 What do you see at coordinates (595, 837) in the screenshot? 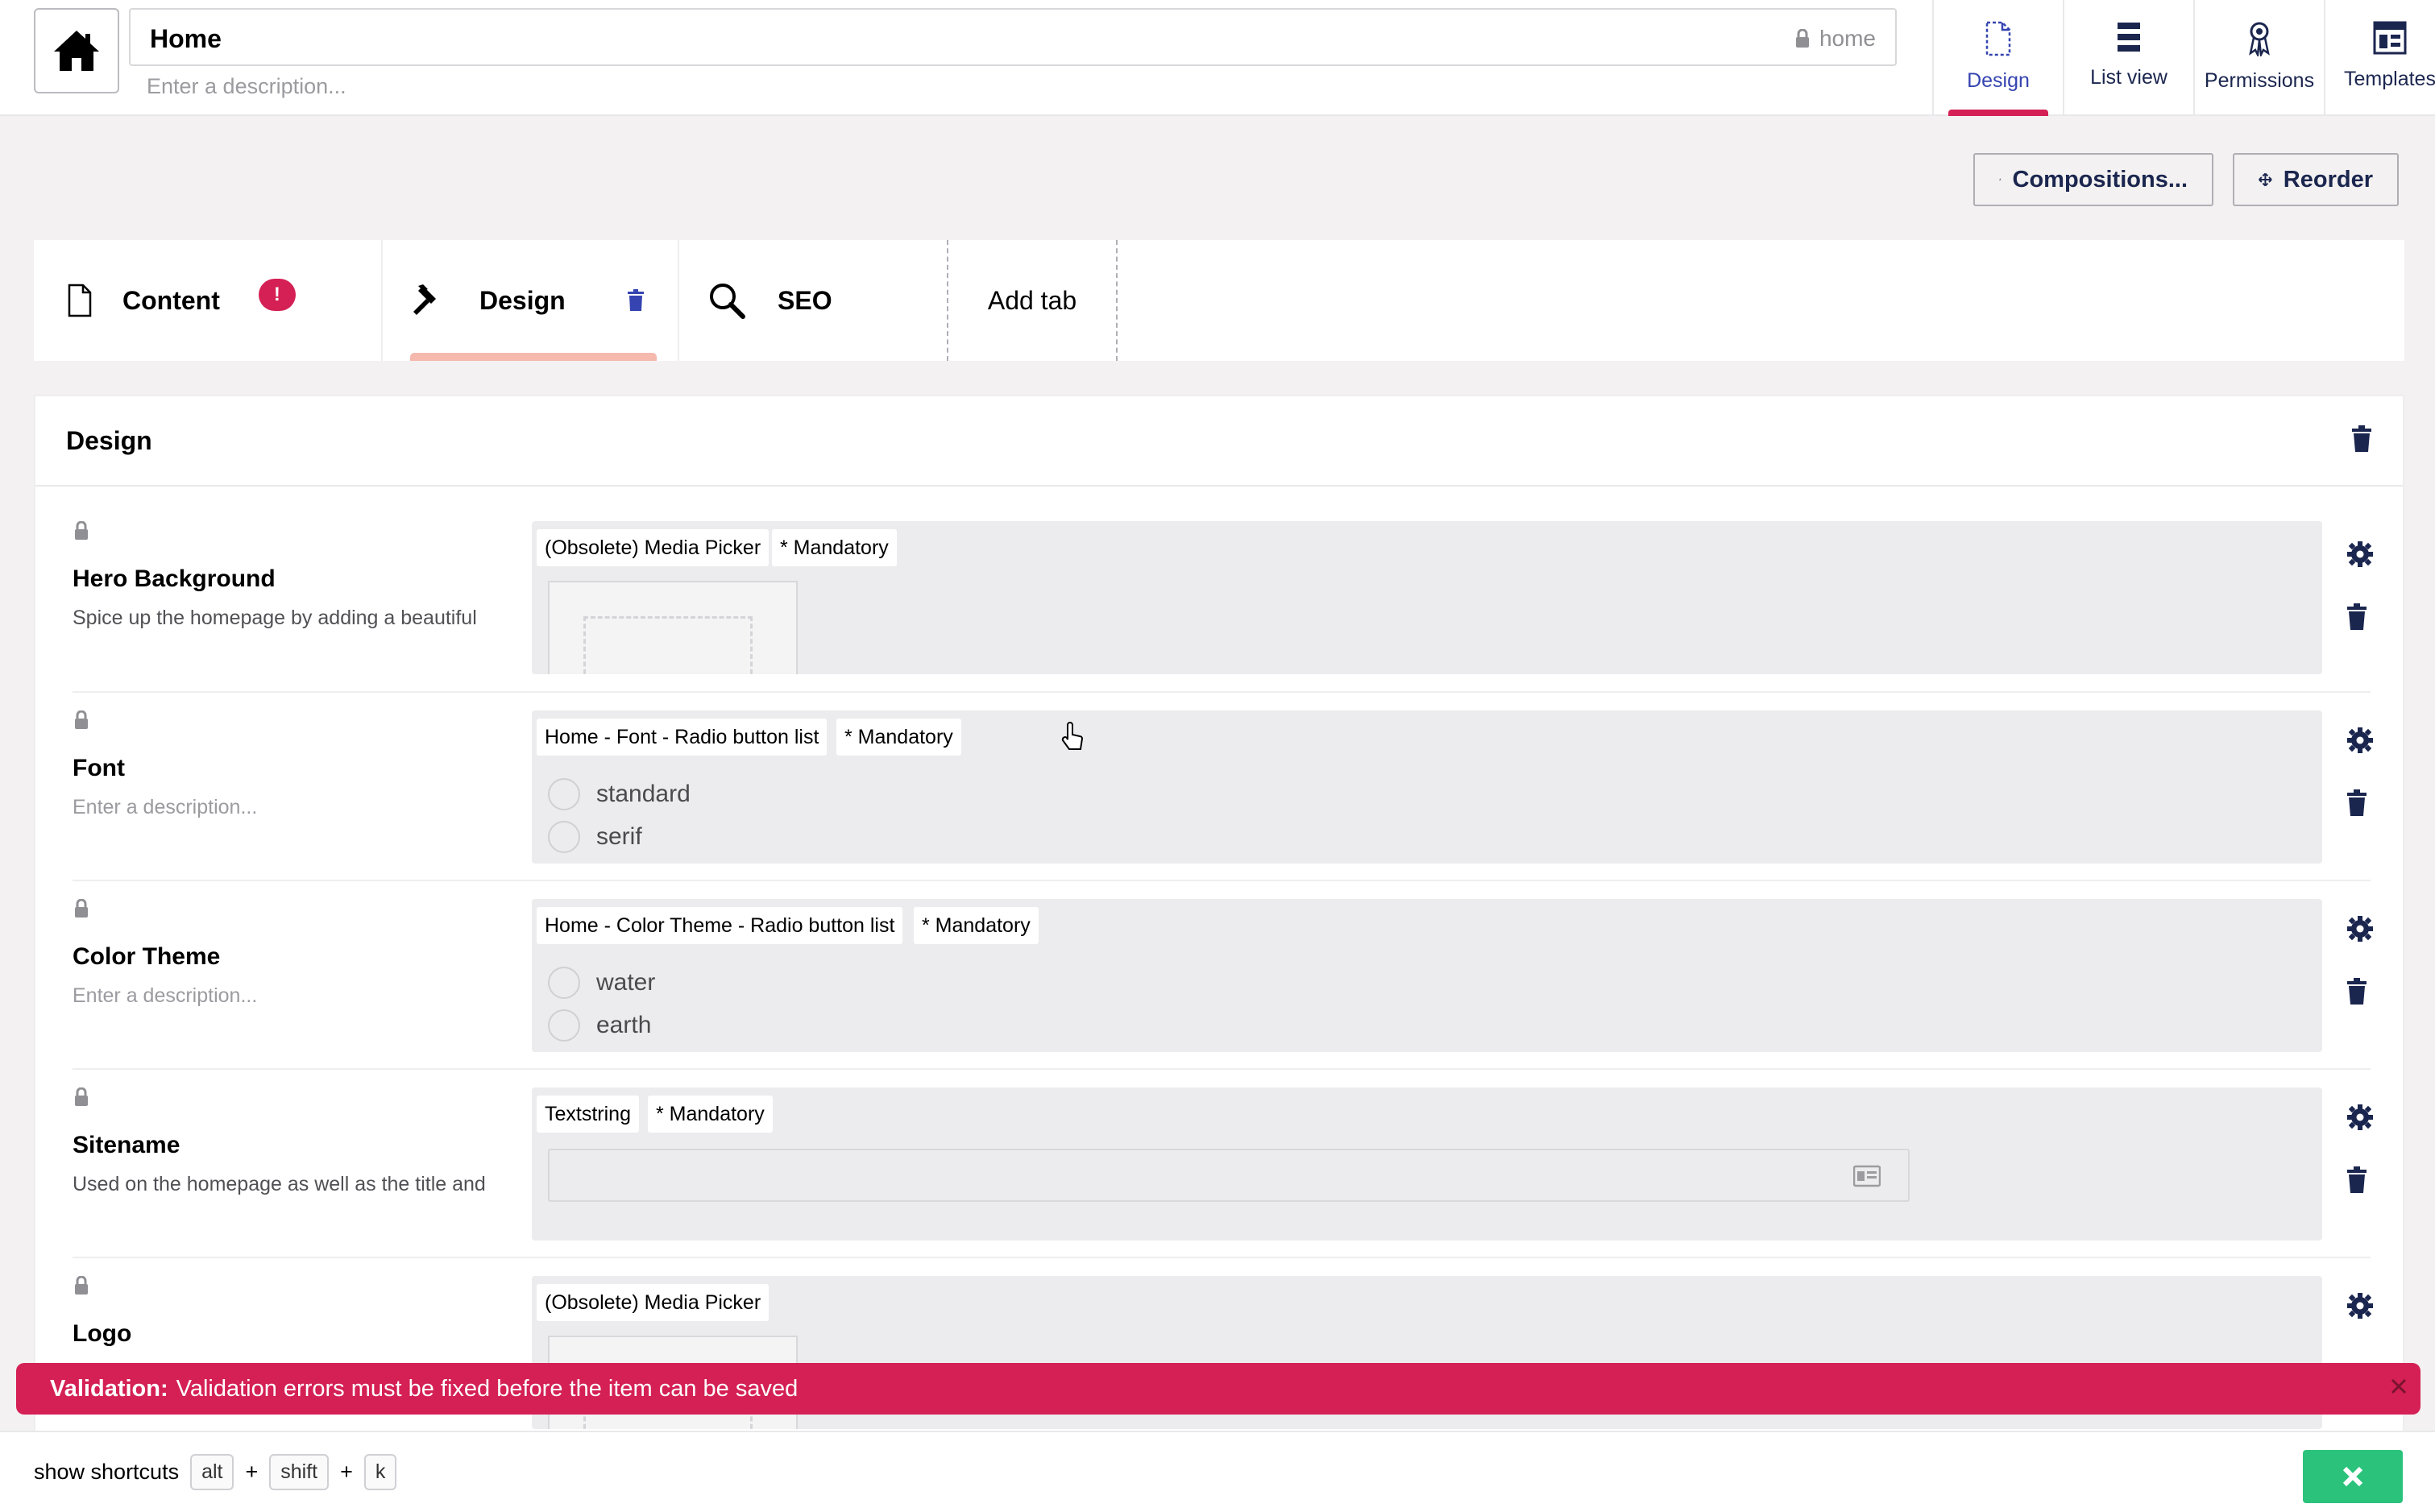
I see `radio-option: serif` at bounding box center [595, 837].